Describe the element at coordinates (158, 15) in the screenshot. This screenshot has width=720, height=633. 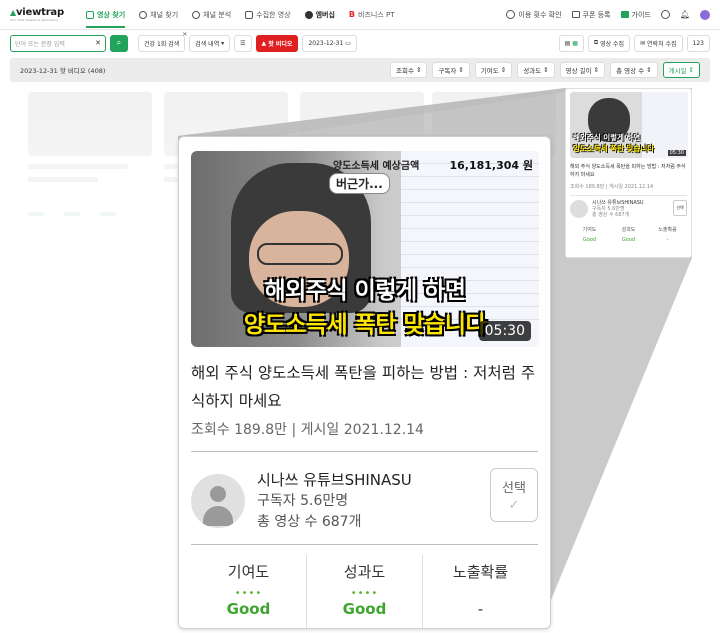
I see `nav-item-channel-search: 채널 찾기` at that location.